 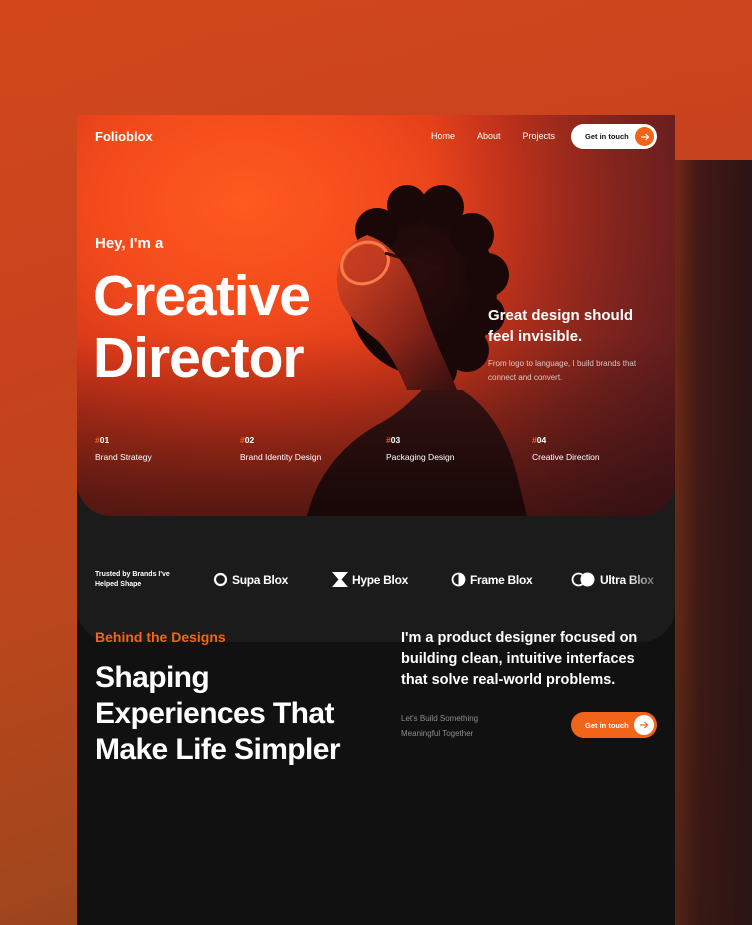 What do you see at coordinates (437, 733) in the screenshot?
I see `about-note-line2: Meaningful Together` at bounding box center [437, 733].